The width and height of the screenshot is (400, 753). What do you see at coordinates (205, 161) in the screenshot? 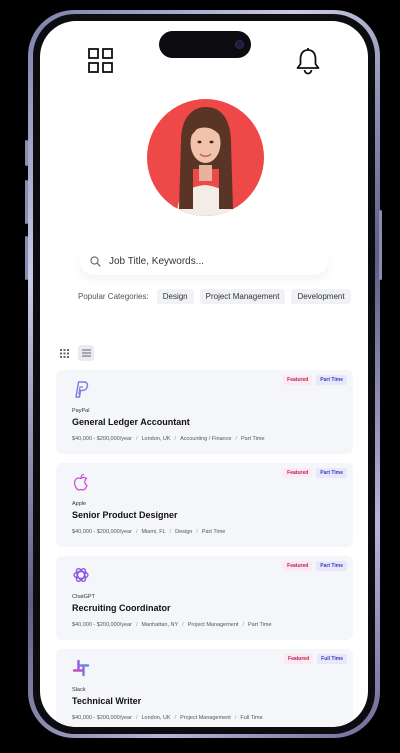
I see `person-portrait-icon` at bounding box center [205, 161].